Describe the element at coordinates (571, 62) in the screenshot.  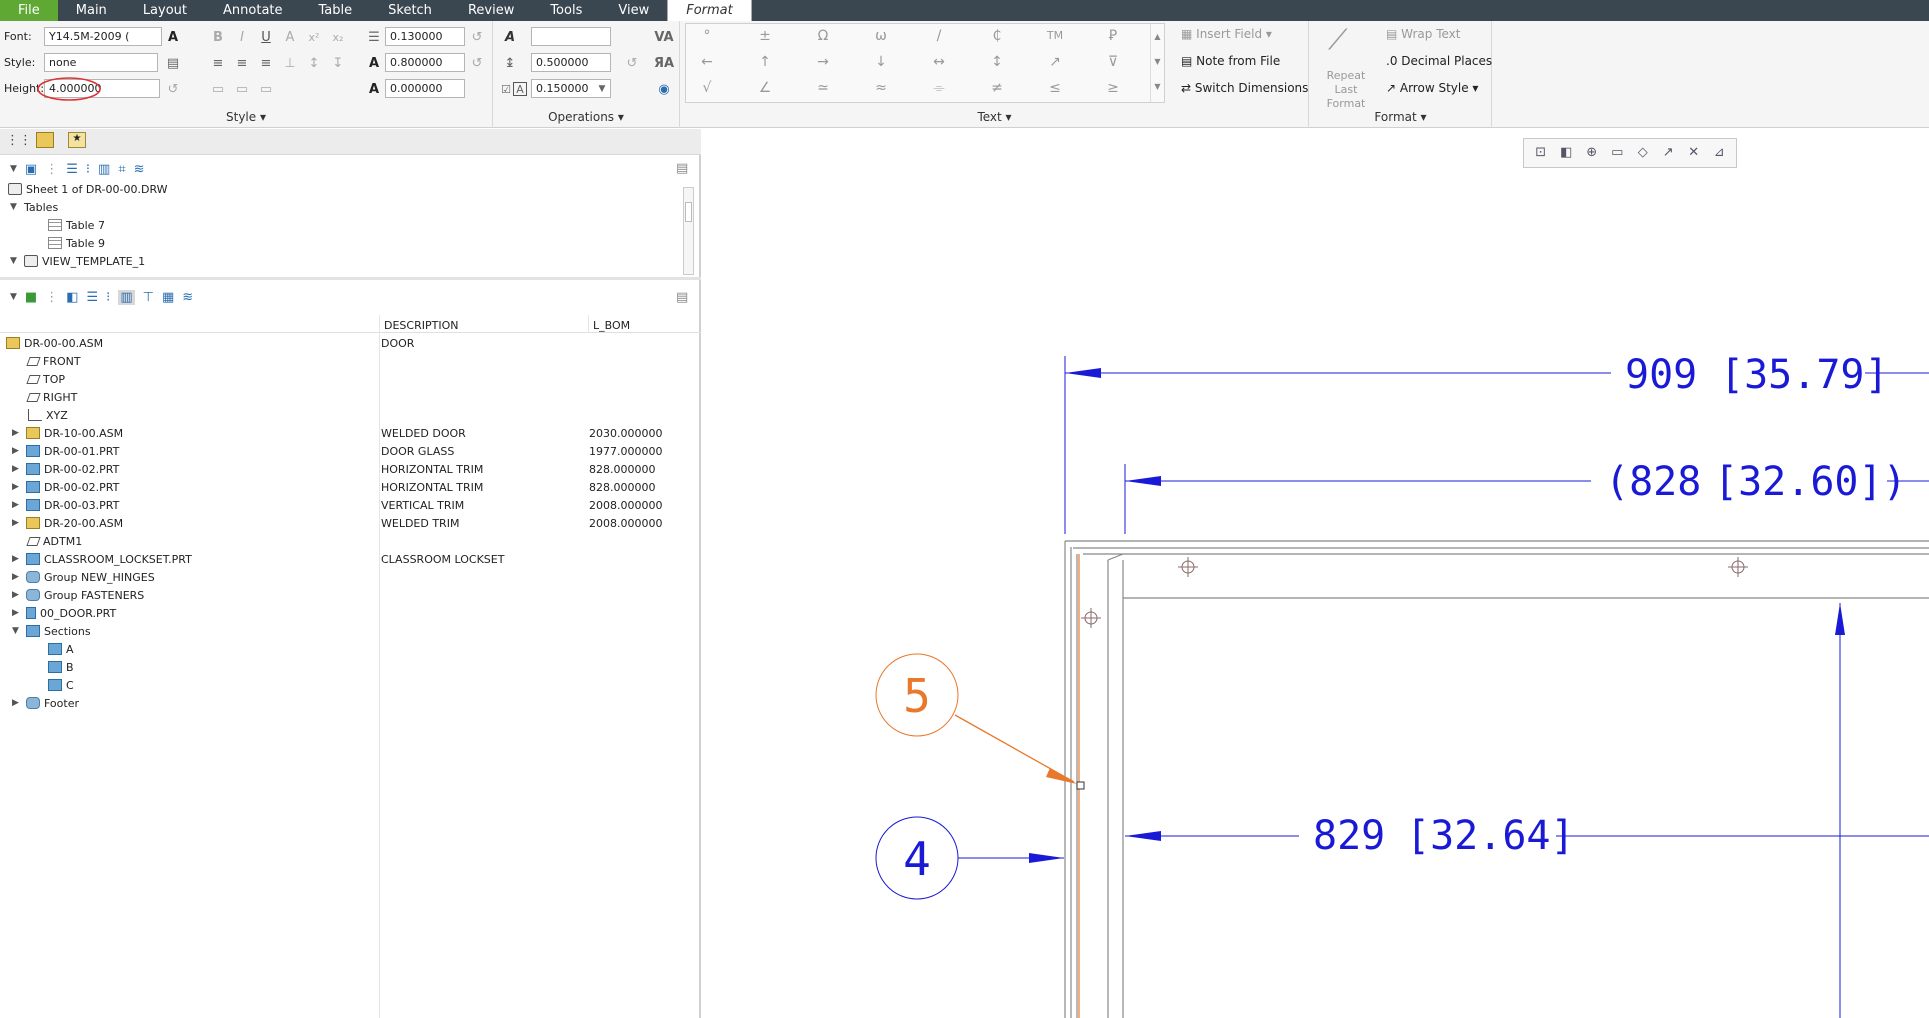
I see `line-spacing-input: 0.500000` at that location.